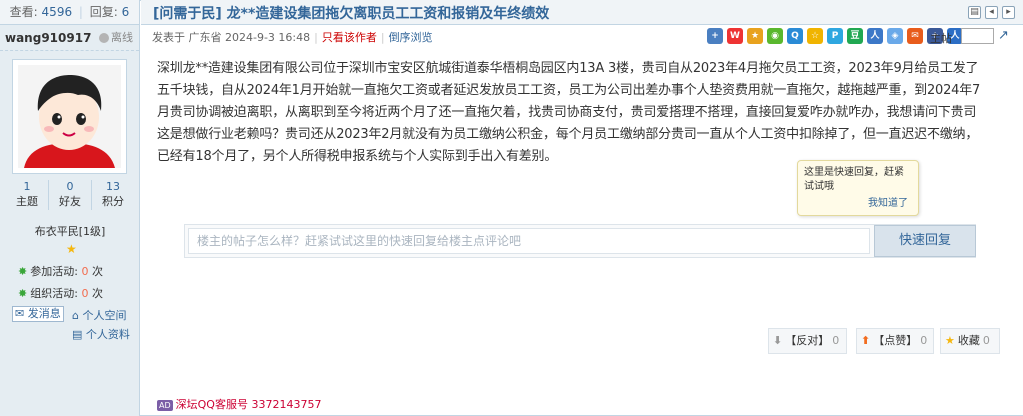  Describe the element at coordinates (855, 36) in the screenshot. I see `share-douban-icon: 豆` at that location.